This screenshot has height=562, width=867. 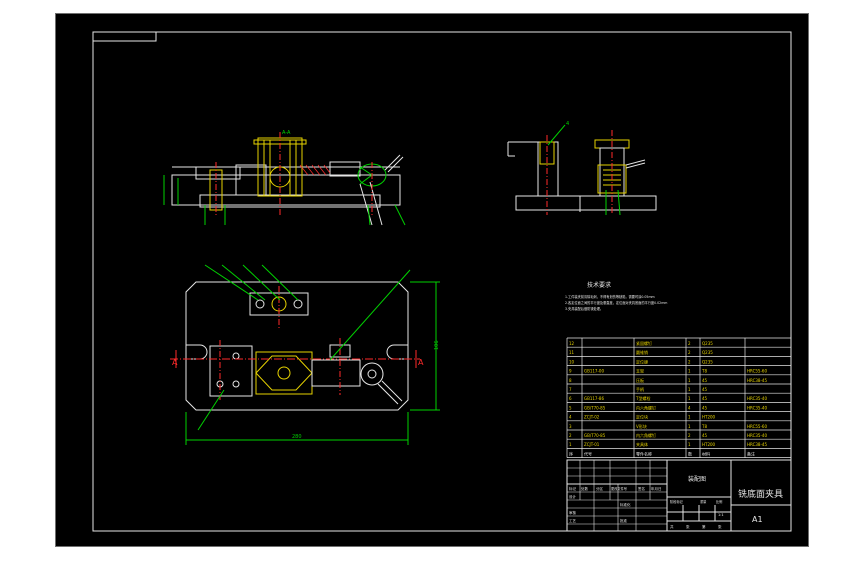 I want to click on bom-cell-no: 11, so click(x=572, y=352).